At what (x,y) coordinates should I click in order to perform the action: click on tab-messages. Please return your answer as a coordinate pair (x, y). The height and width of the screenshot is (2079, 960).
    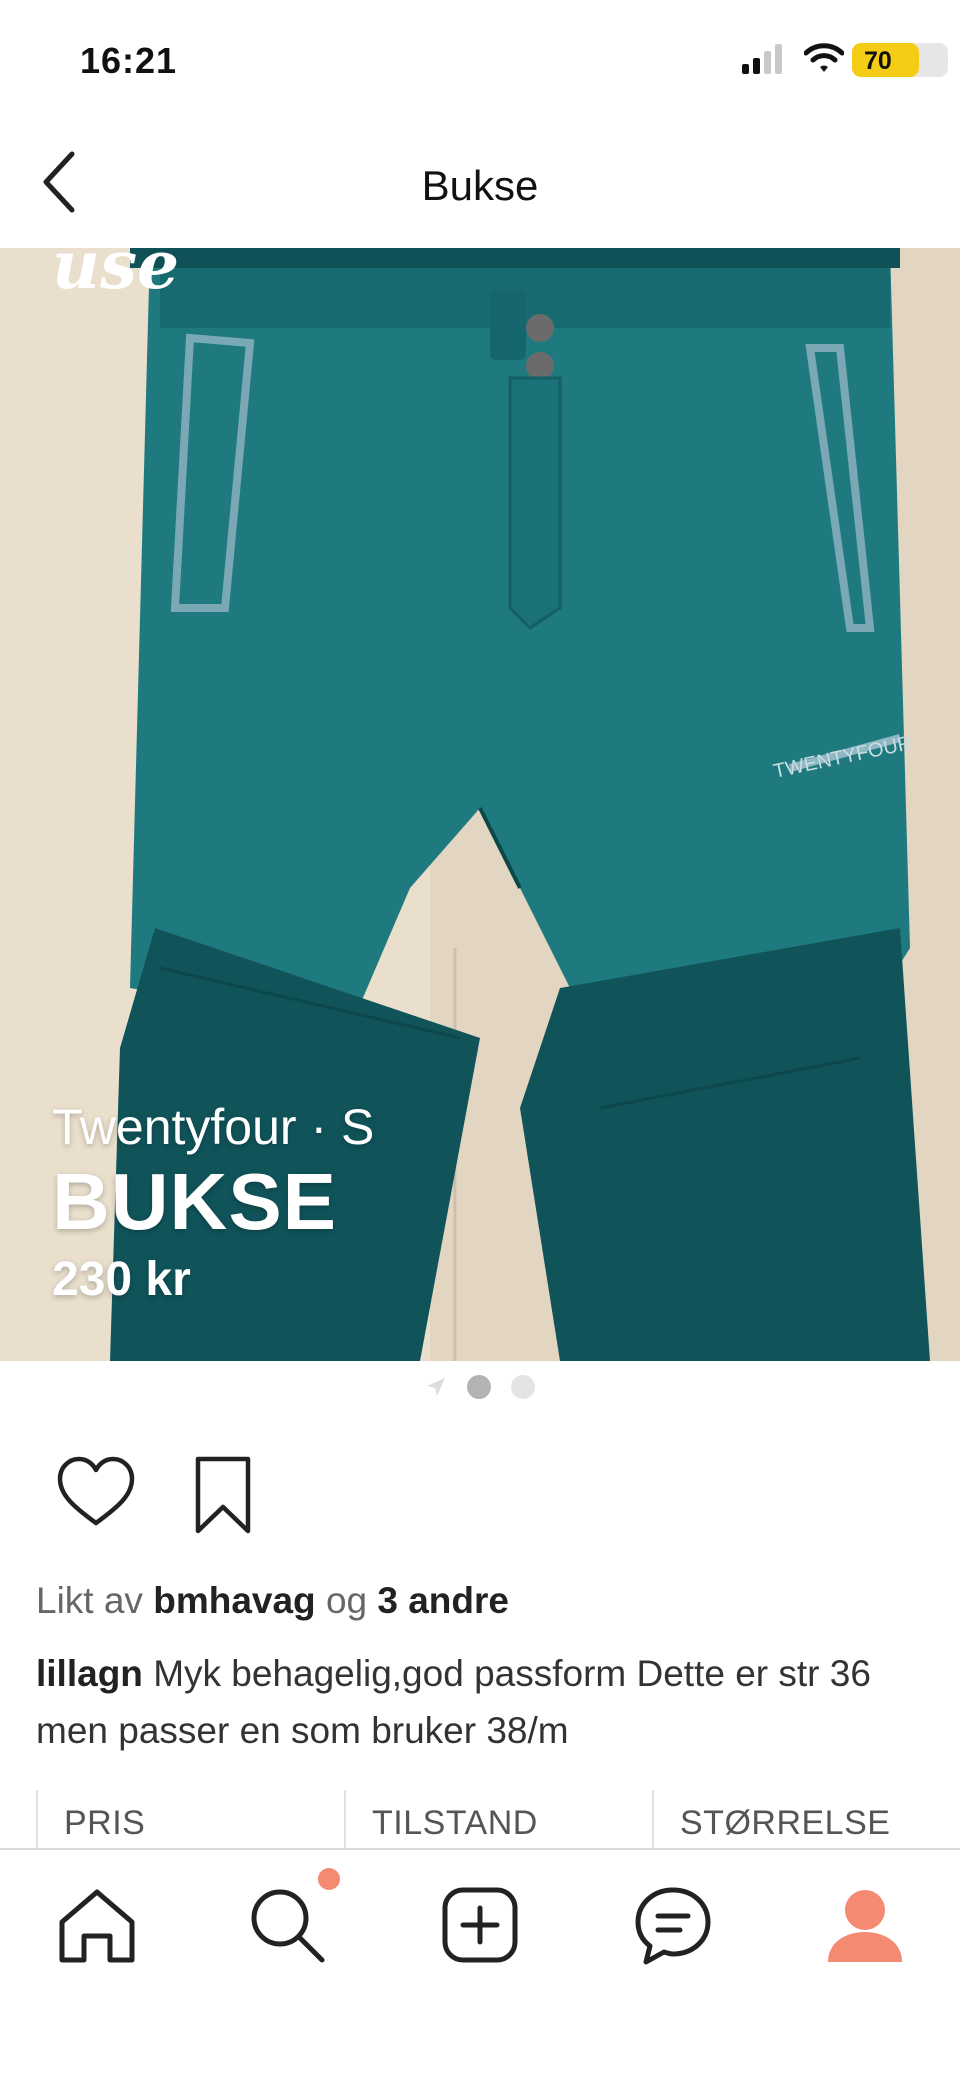
    Looking at the image, I should click on (673, 1925).